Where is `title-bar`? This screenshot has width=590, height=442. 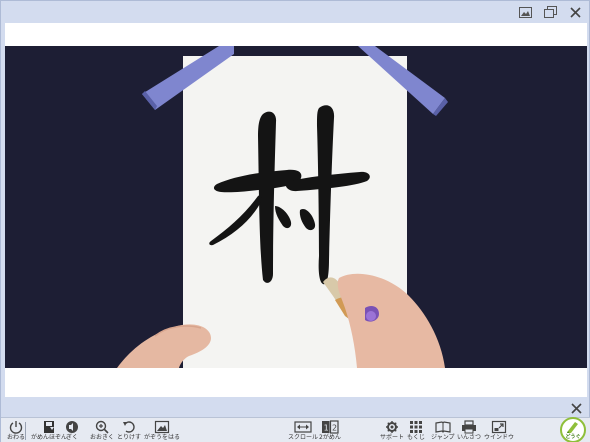
title-bar is located at coordinates (295, 12).